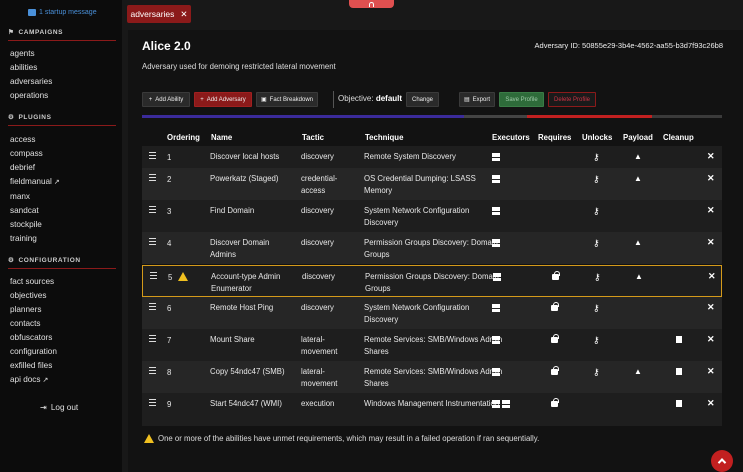  I want to click on change-objective-button: Change, so click(422, 99).